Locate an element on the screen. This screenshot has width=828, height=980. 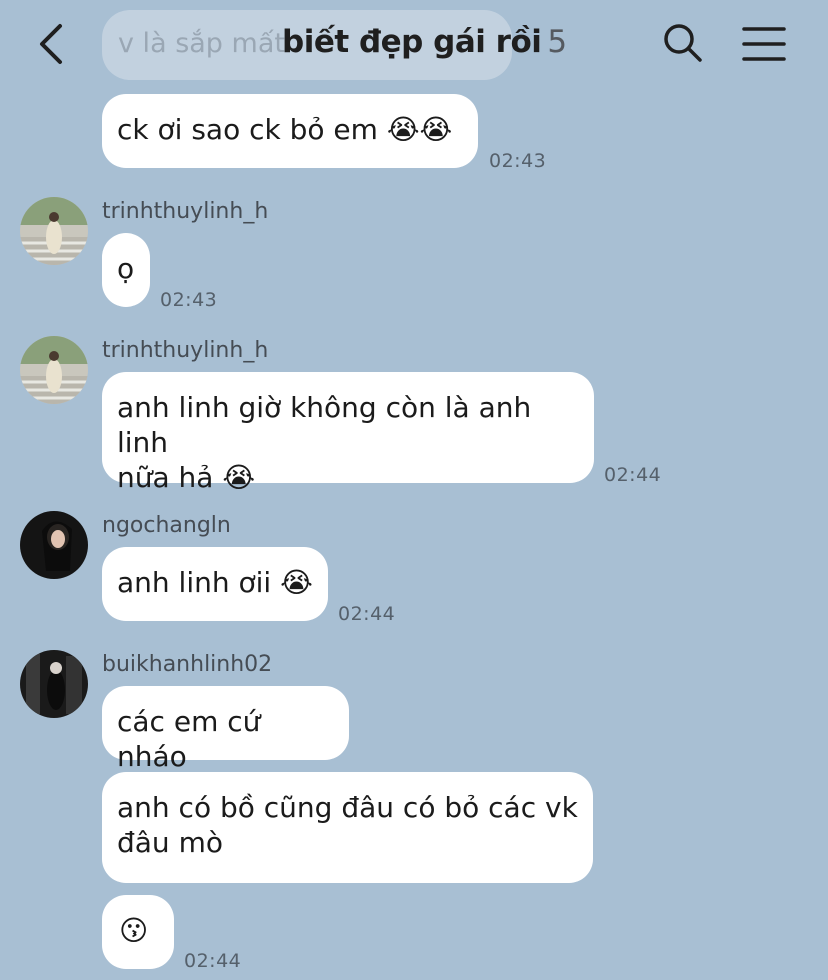
chat-header: biết đẹp gái rồi 5 is located at coordinates (414, 44).